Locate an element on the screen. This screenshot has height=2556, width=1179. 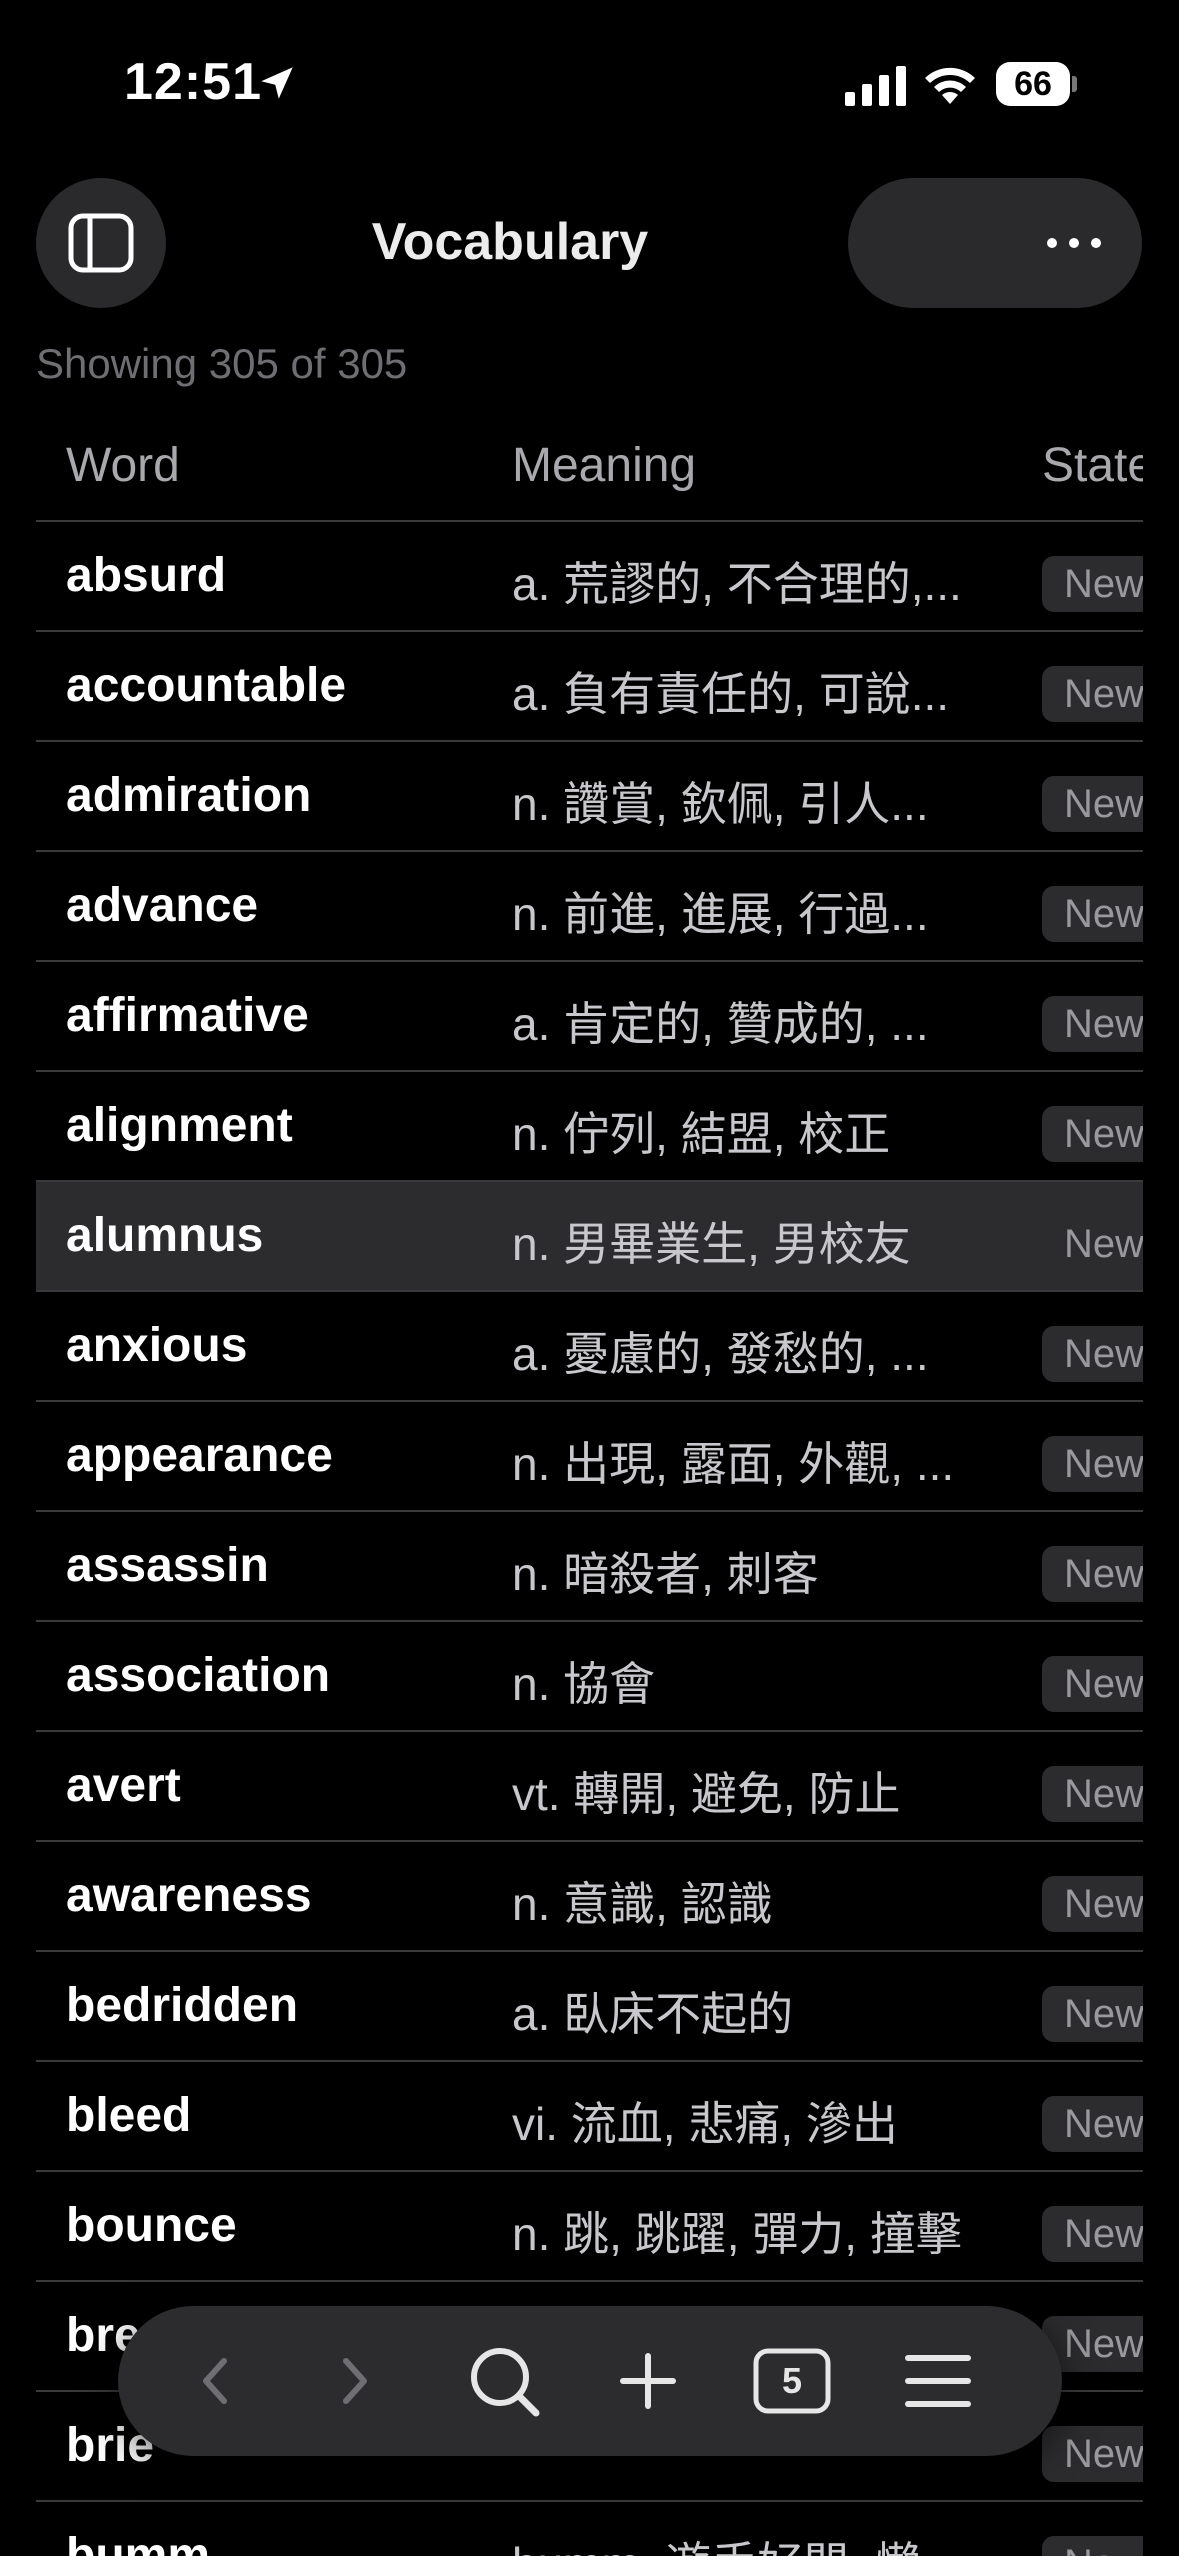
tabs-button: 5 is located at coordinates (792, 2381).